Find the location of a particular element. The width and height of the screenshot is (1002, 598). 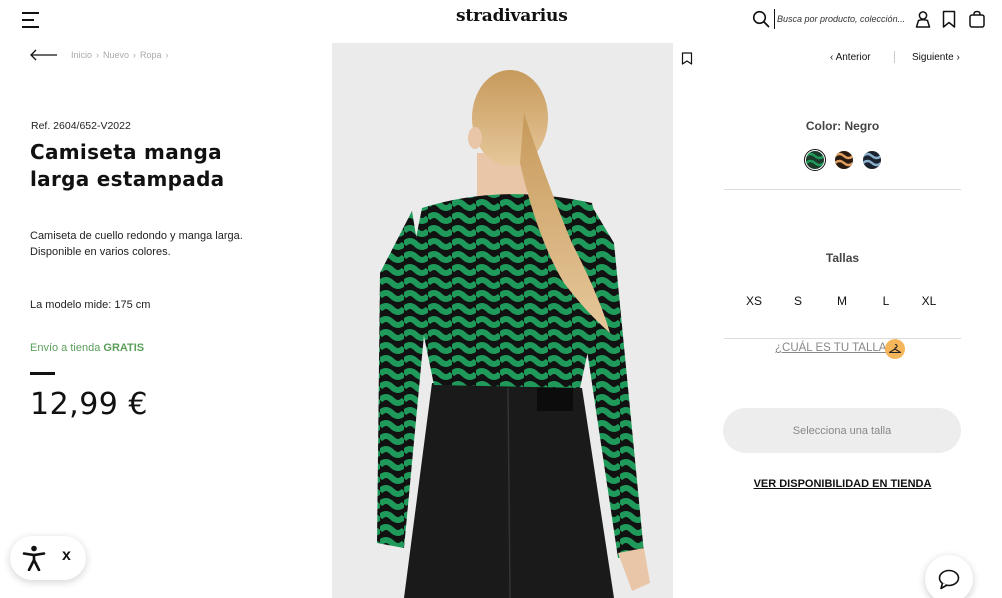

next-label: Siguiente is located at coordinates (933, 57).